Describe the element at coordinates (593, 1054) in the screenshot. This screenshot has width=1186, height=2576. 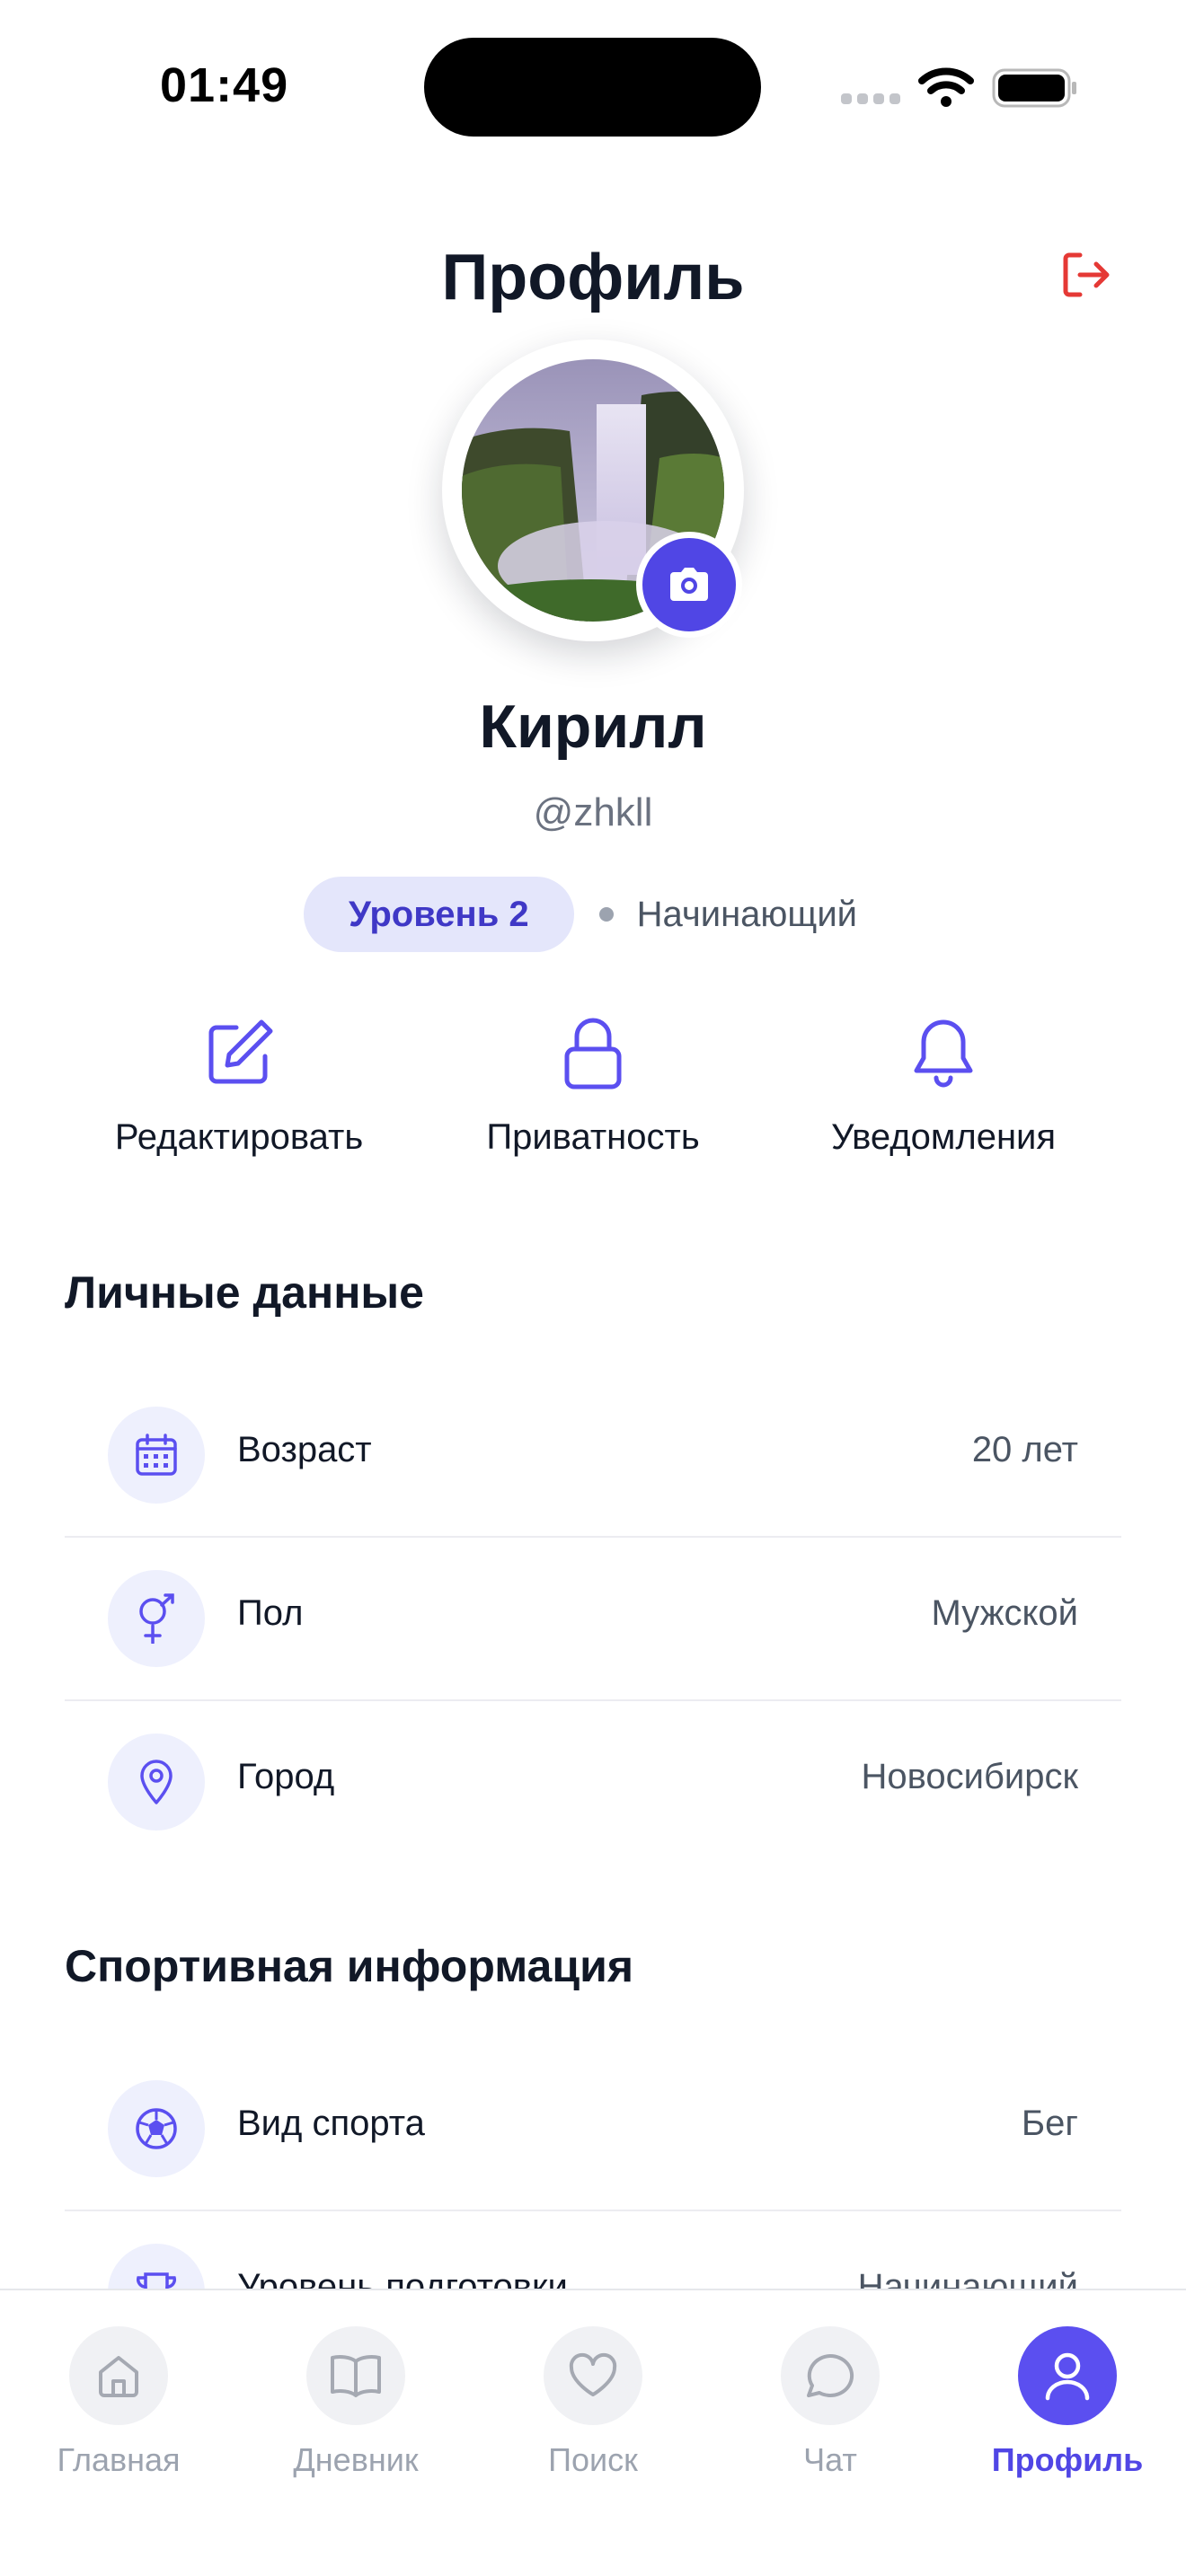
I see `lock-icon` at that location.